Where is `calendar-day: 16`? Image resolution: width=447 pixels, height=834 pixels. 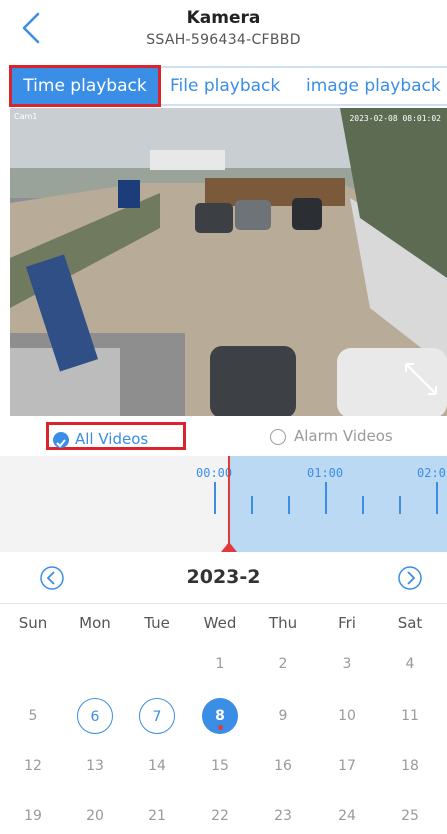
calendar-day: 16 is located at coordinates (283, 766).